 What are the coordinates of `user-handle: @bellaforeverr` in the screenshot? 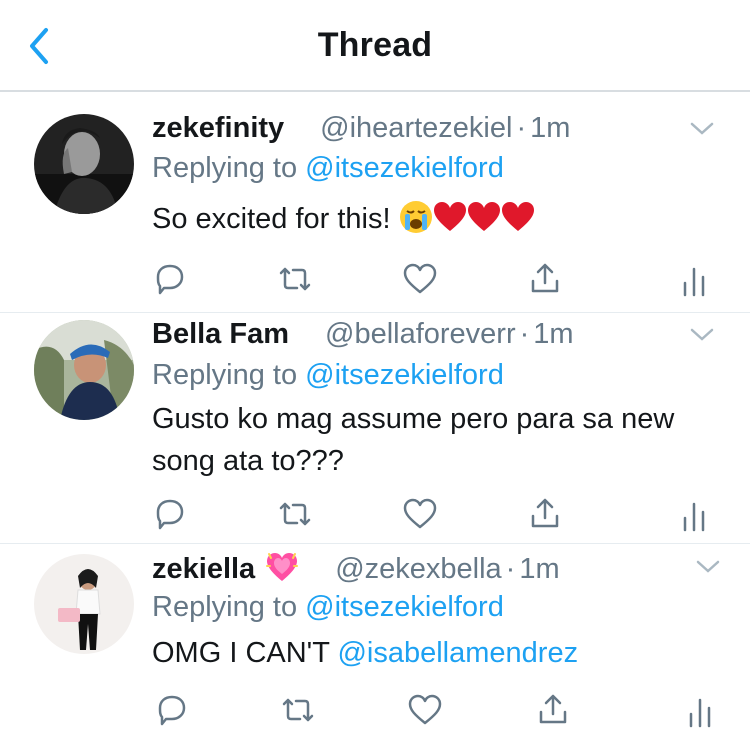 It's located at (420, 334).